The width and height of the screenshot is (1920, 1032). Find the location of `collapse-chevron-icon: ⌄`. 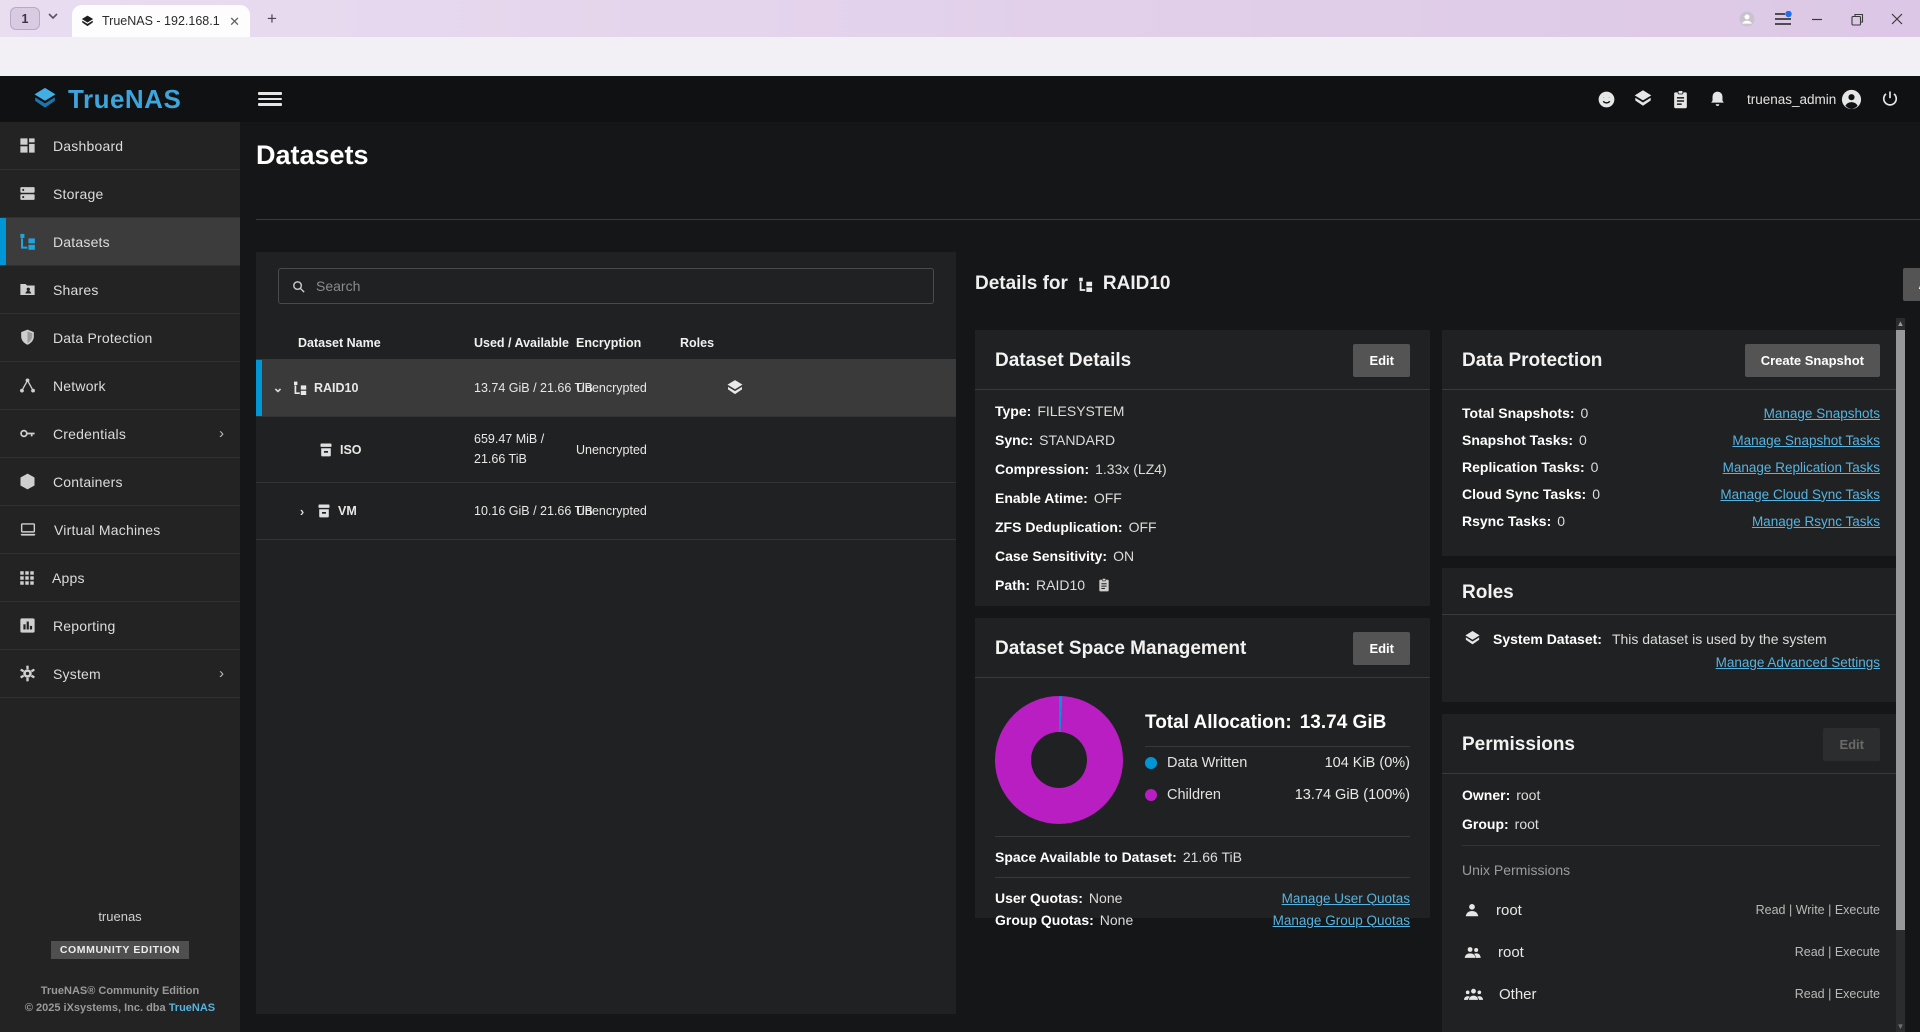

collapse-chevron-icon: ⌄ is located at coordinates (278, 388).